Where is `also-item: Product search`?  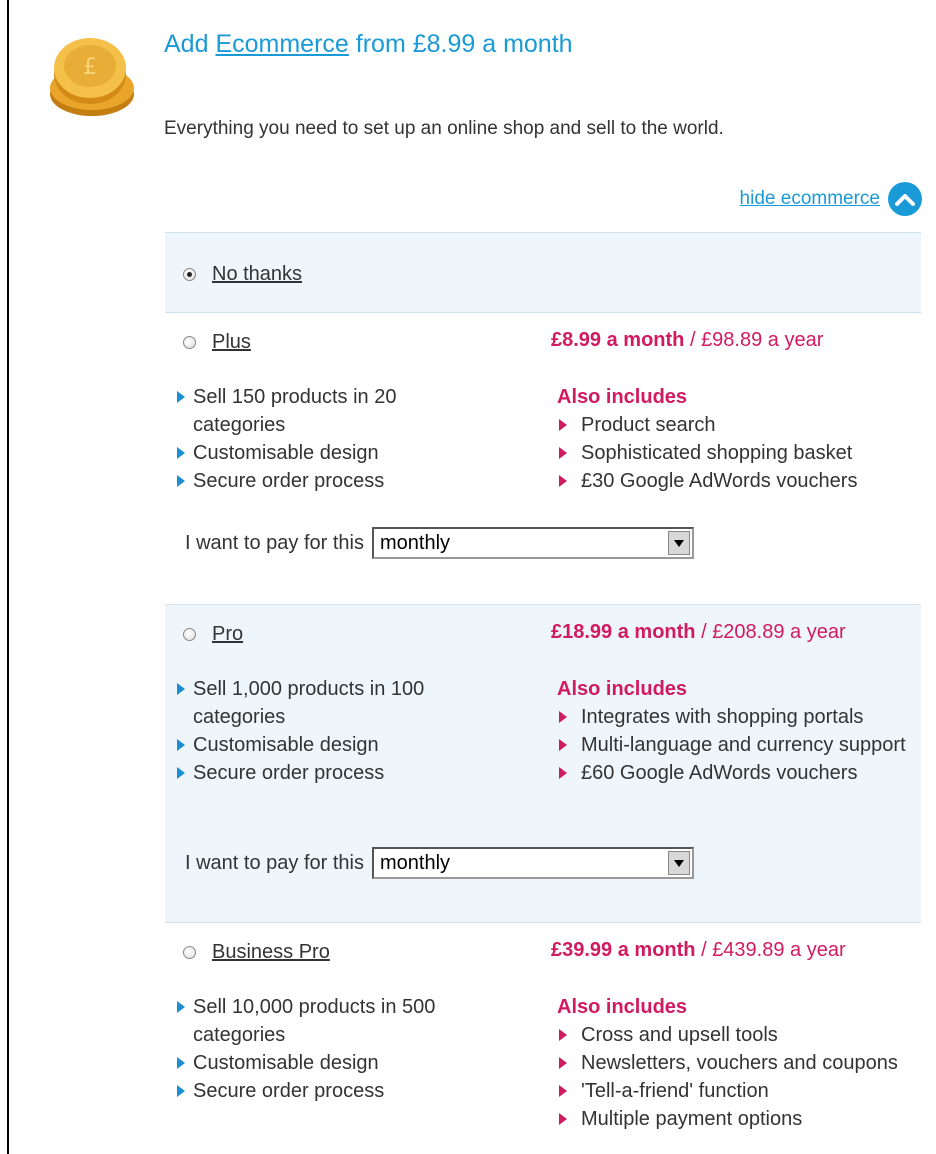
also-item: Product search is located at coordinates (737, 425).